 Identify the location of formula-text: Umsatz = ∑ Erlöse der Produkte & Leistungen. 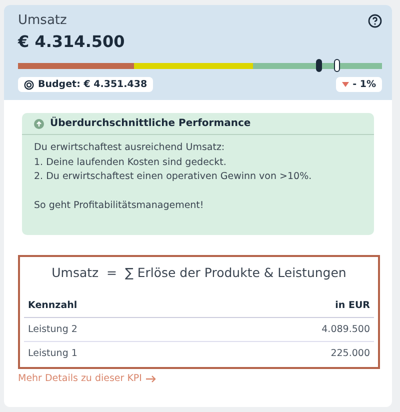
(199, 273).